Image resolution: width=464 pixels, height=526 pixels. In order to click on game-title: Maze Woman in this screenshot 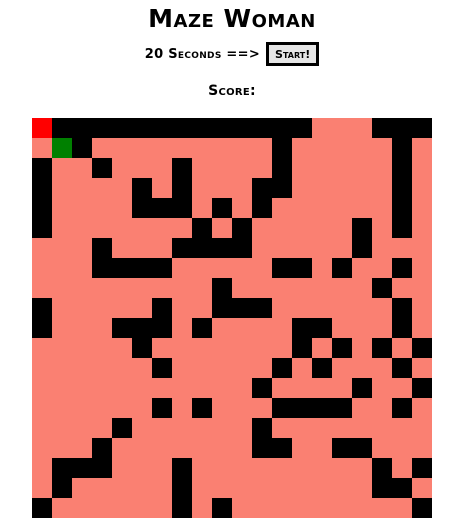, I will do `click(232, 18)`.